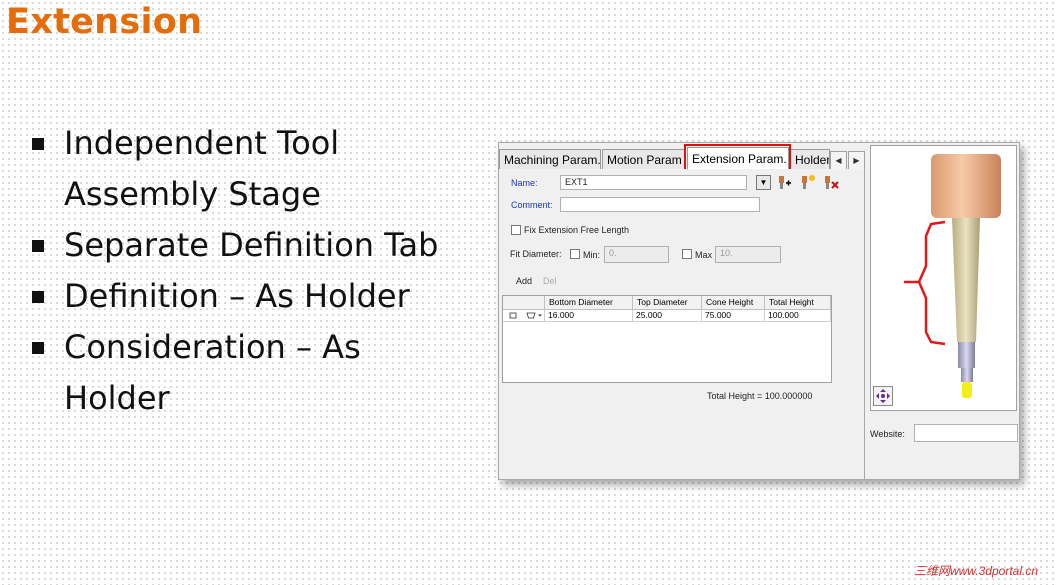 This screenshot has height=585, width=1056. I want to click on table-header-corner, so click(524, 303).